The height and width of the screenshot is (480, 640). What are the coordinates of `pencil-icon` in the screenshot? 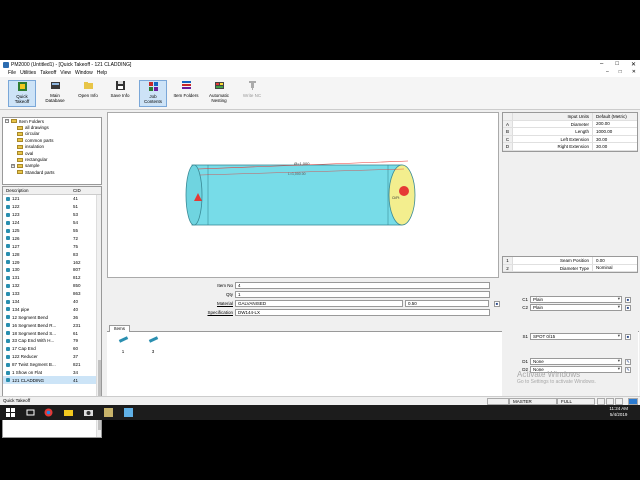 It's located at (619, 401).